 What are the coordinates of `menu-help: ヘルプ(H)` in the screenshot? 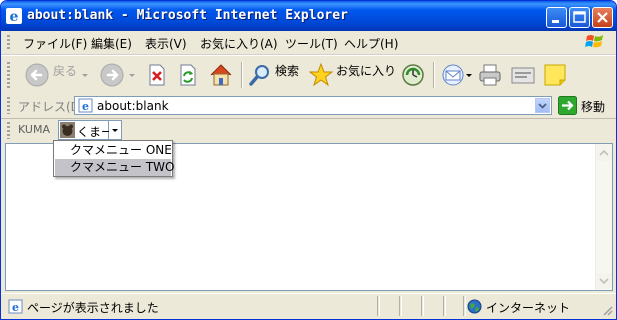 It's located at (371, 43).